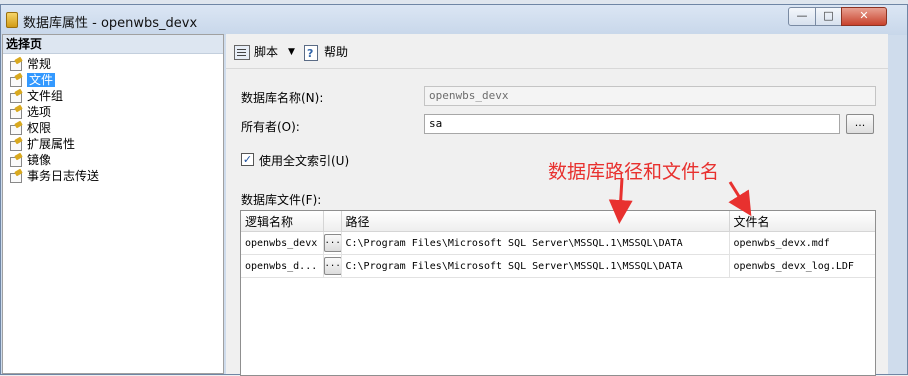 This screenshot has height=376, width=908. Describe the element at coordinates (632, 124) in the screenshot. I see `owner-input: sa` at that location.